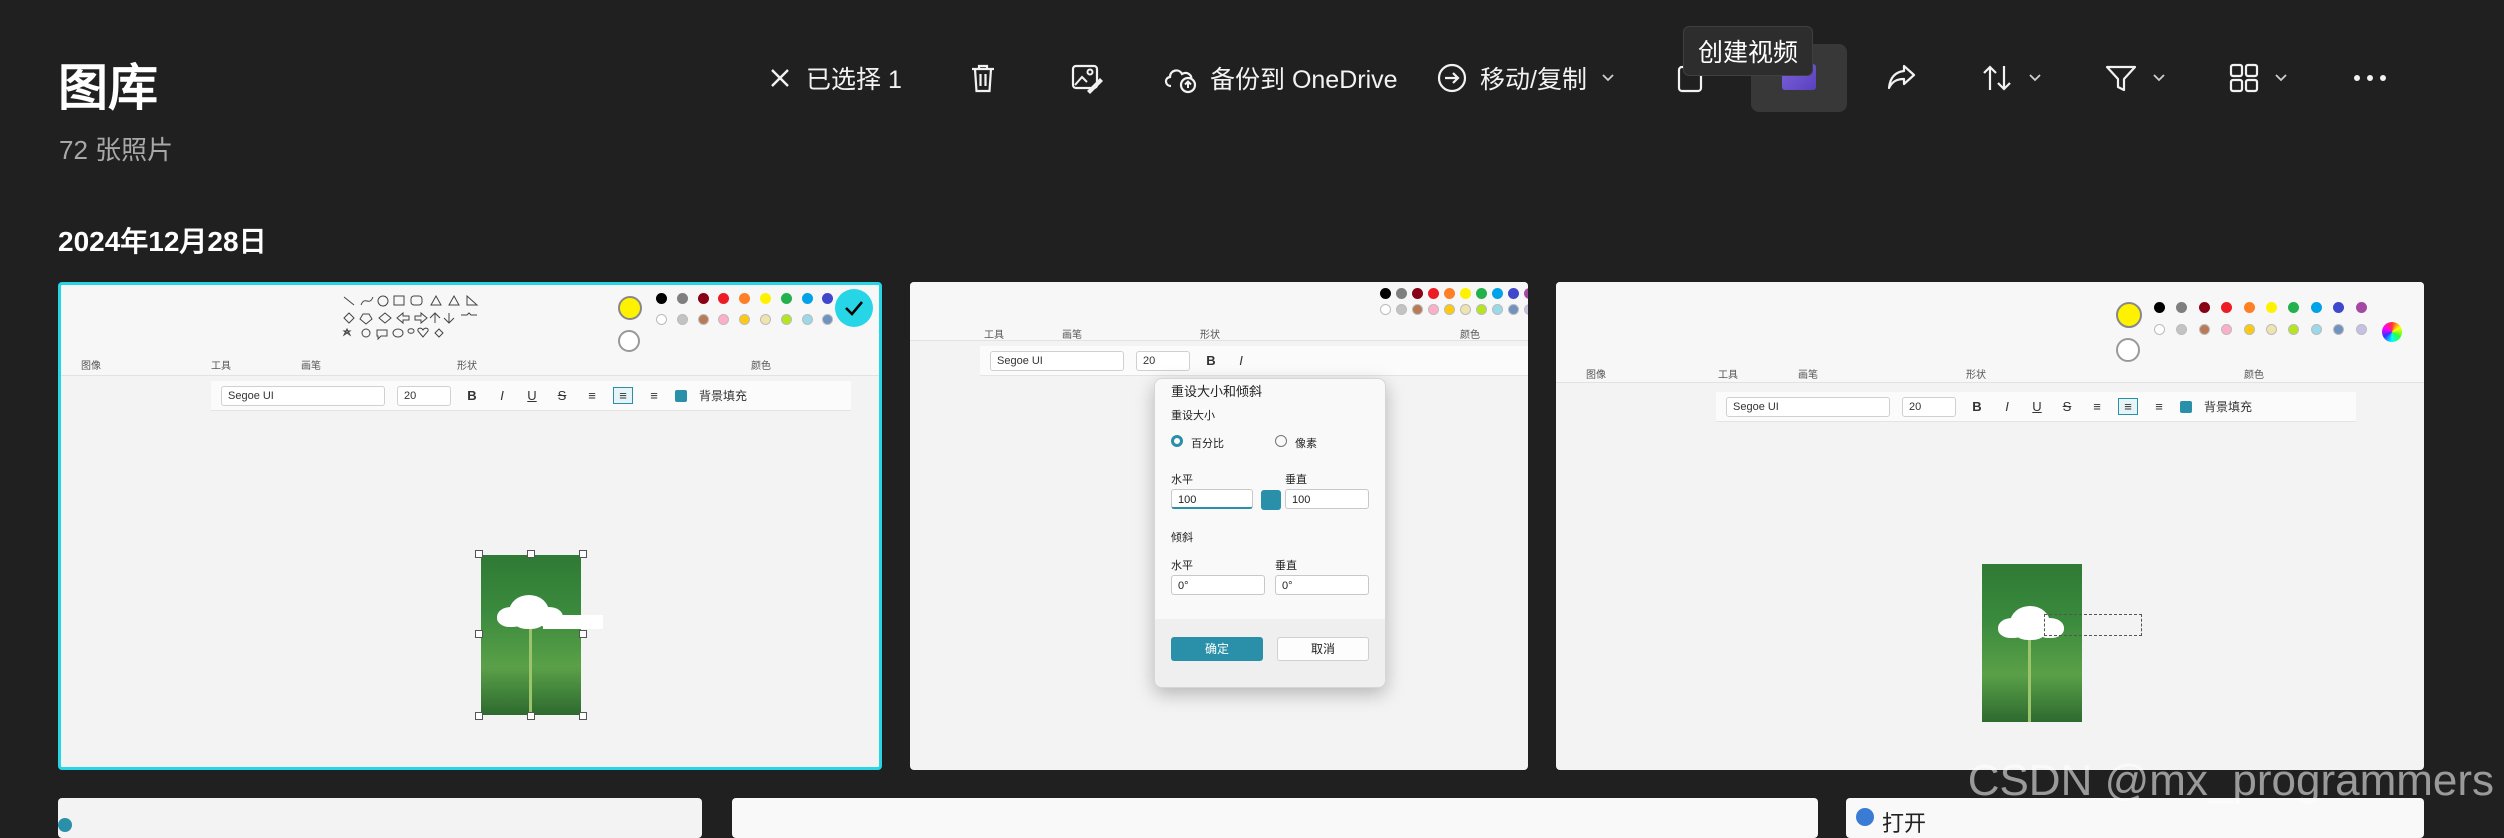  What do you see at coordinates (854, 308) in the screenshot?
I see `selection-checkmark` at bounding box center [854, 308].